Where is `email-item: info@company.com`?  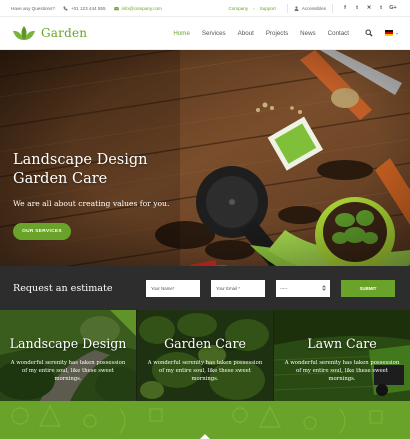
email-item: info@company.com is located at coordinates (137, 8).